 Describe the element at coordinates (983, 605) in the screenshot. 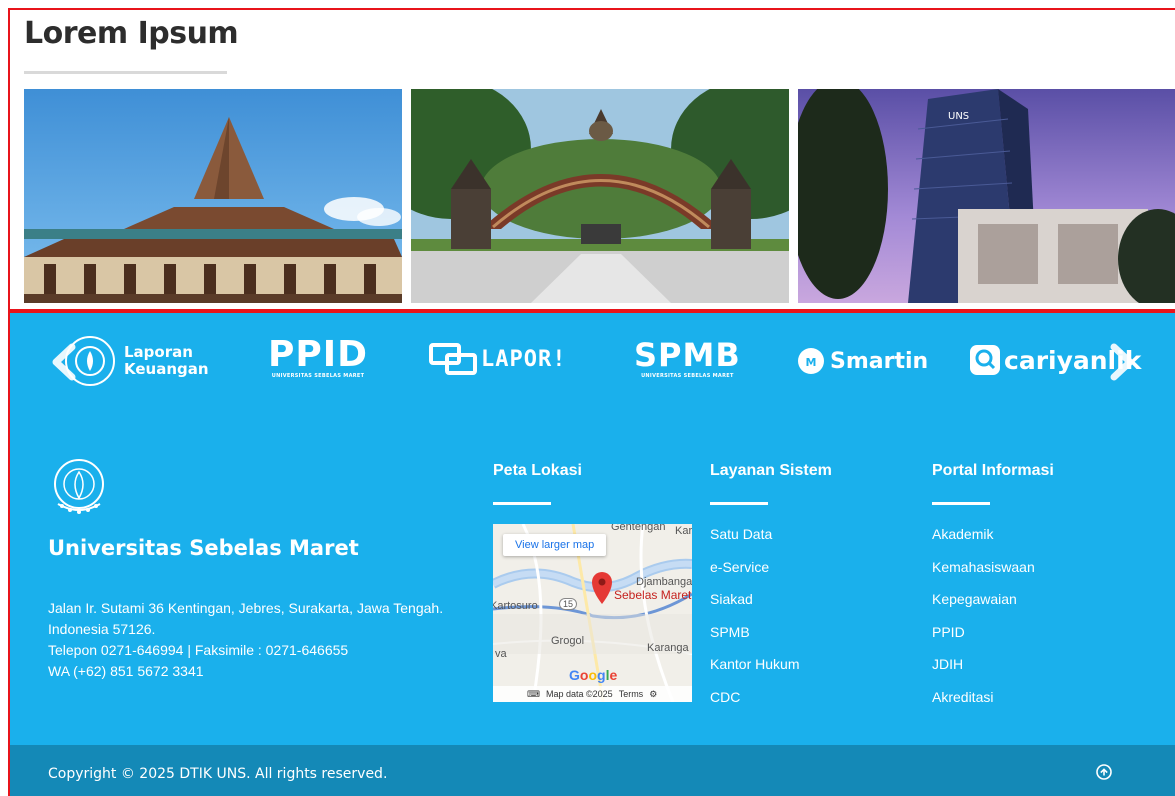

I see `footer-link-kepegawaian: Kepegawaian` at that location.